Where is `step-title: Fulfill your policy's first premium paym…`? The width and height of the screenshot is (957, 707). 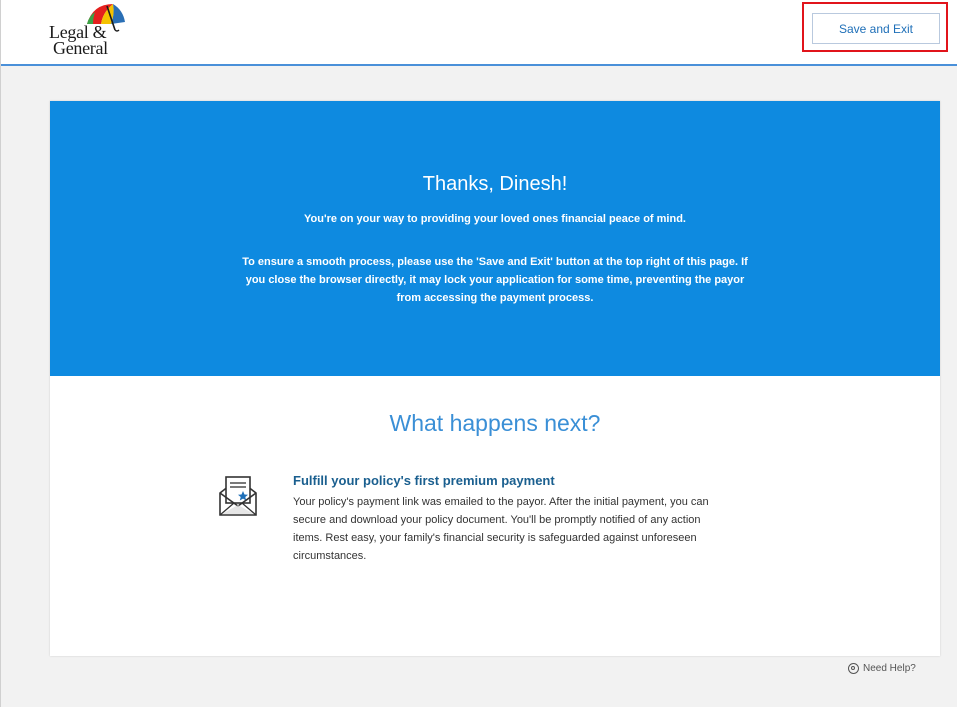 step-title: Fulfill your policy's first premium paym… is located at coordinates (424, 480).